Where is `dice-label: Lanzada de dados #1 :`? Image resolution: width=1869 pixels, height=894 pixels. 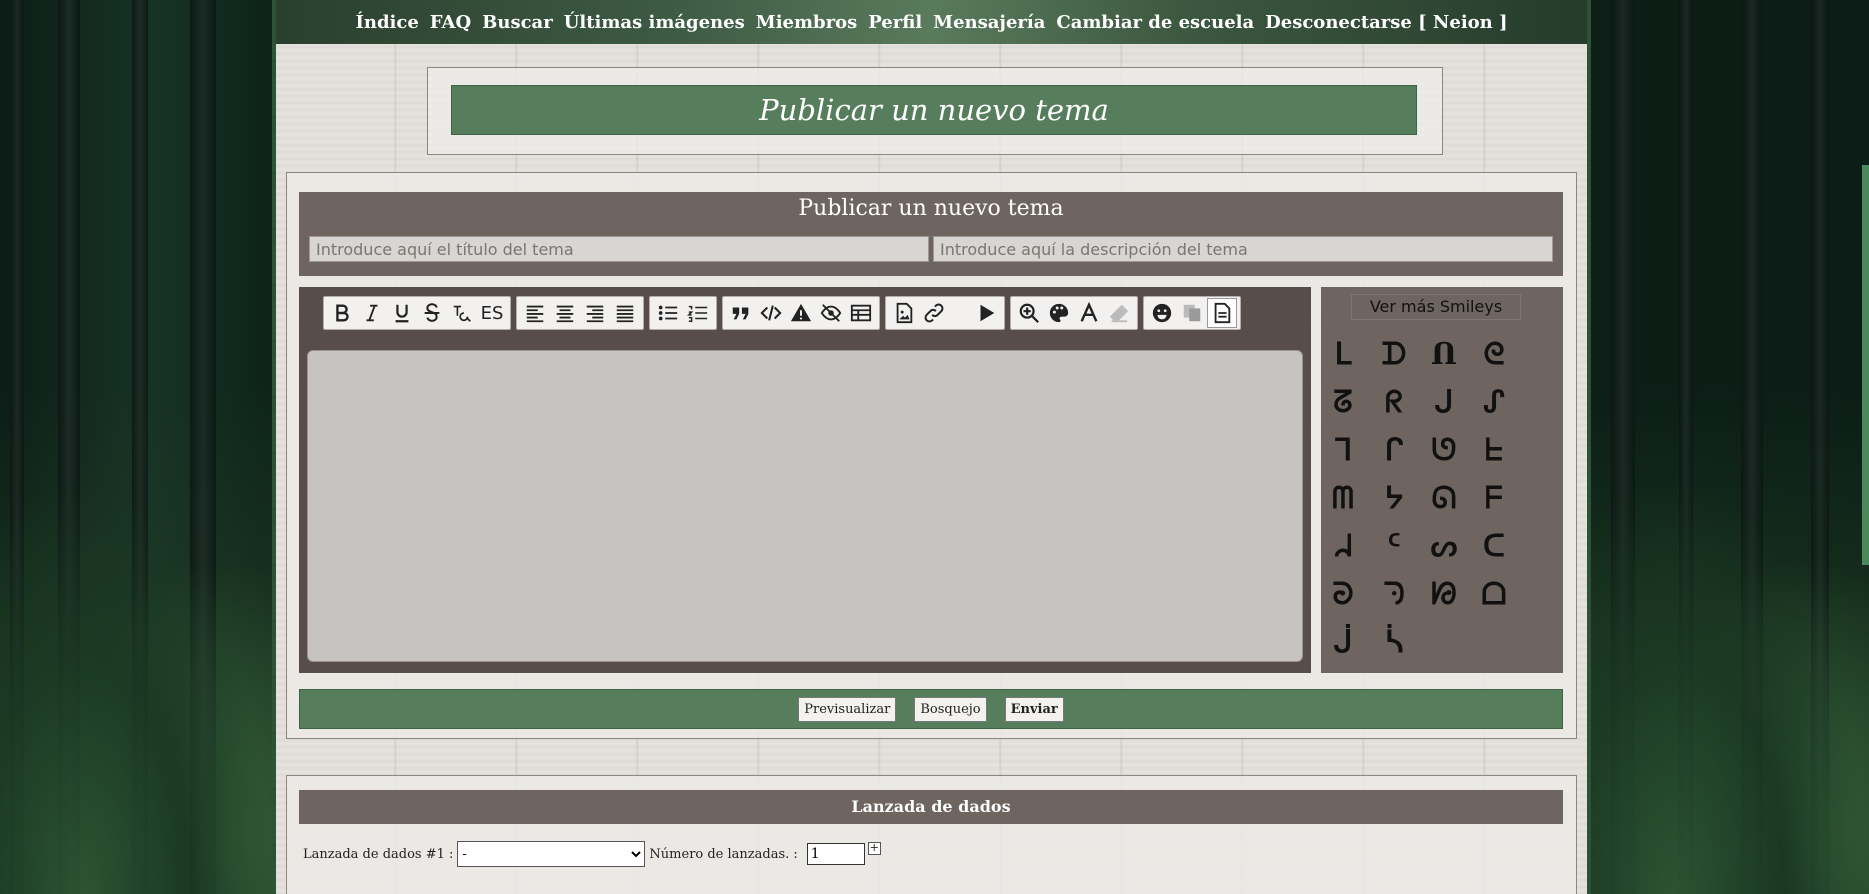 dice-label: Lanzada de dados #1 : is located at coordinates (378, 854).